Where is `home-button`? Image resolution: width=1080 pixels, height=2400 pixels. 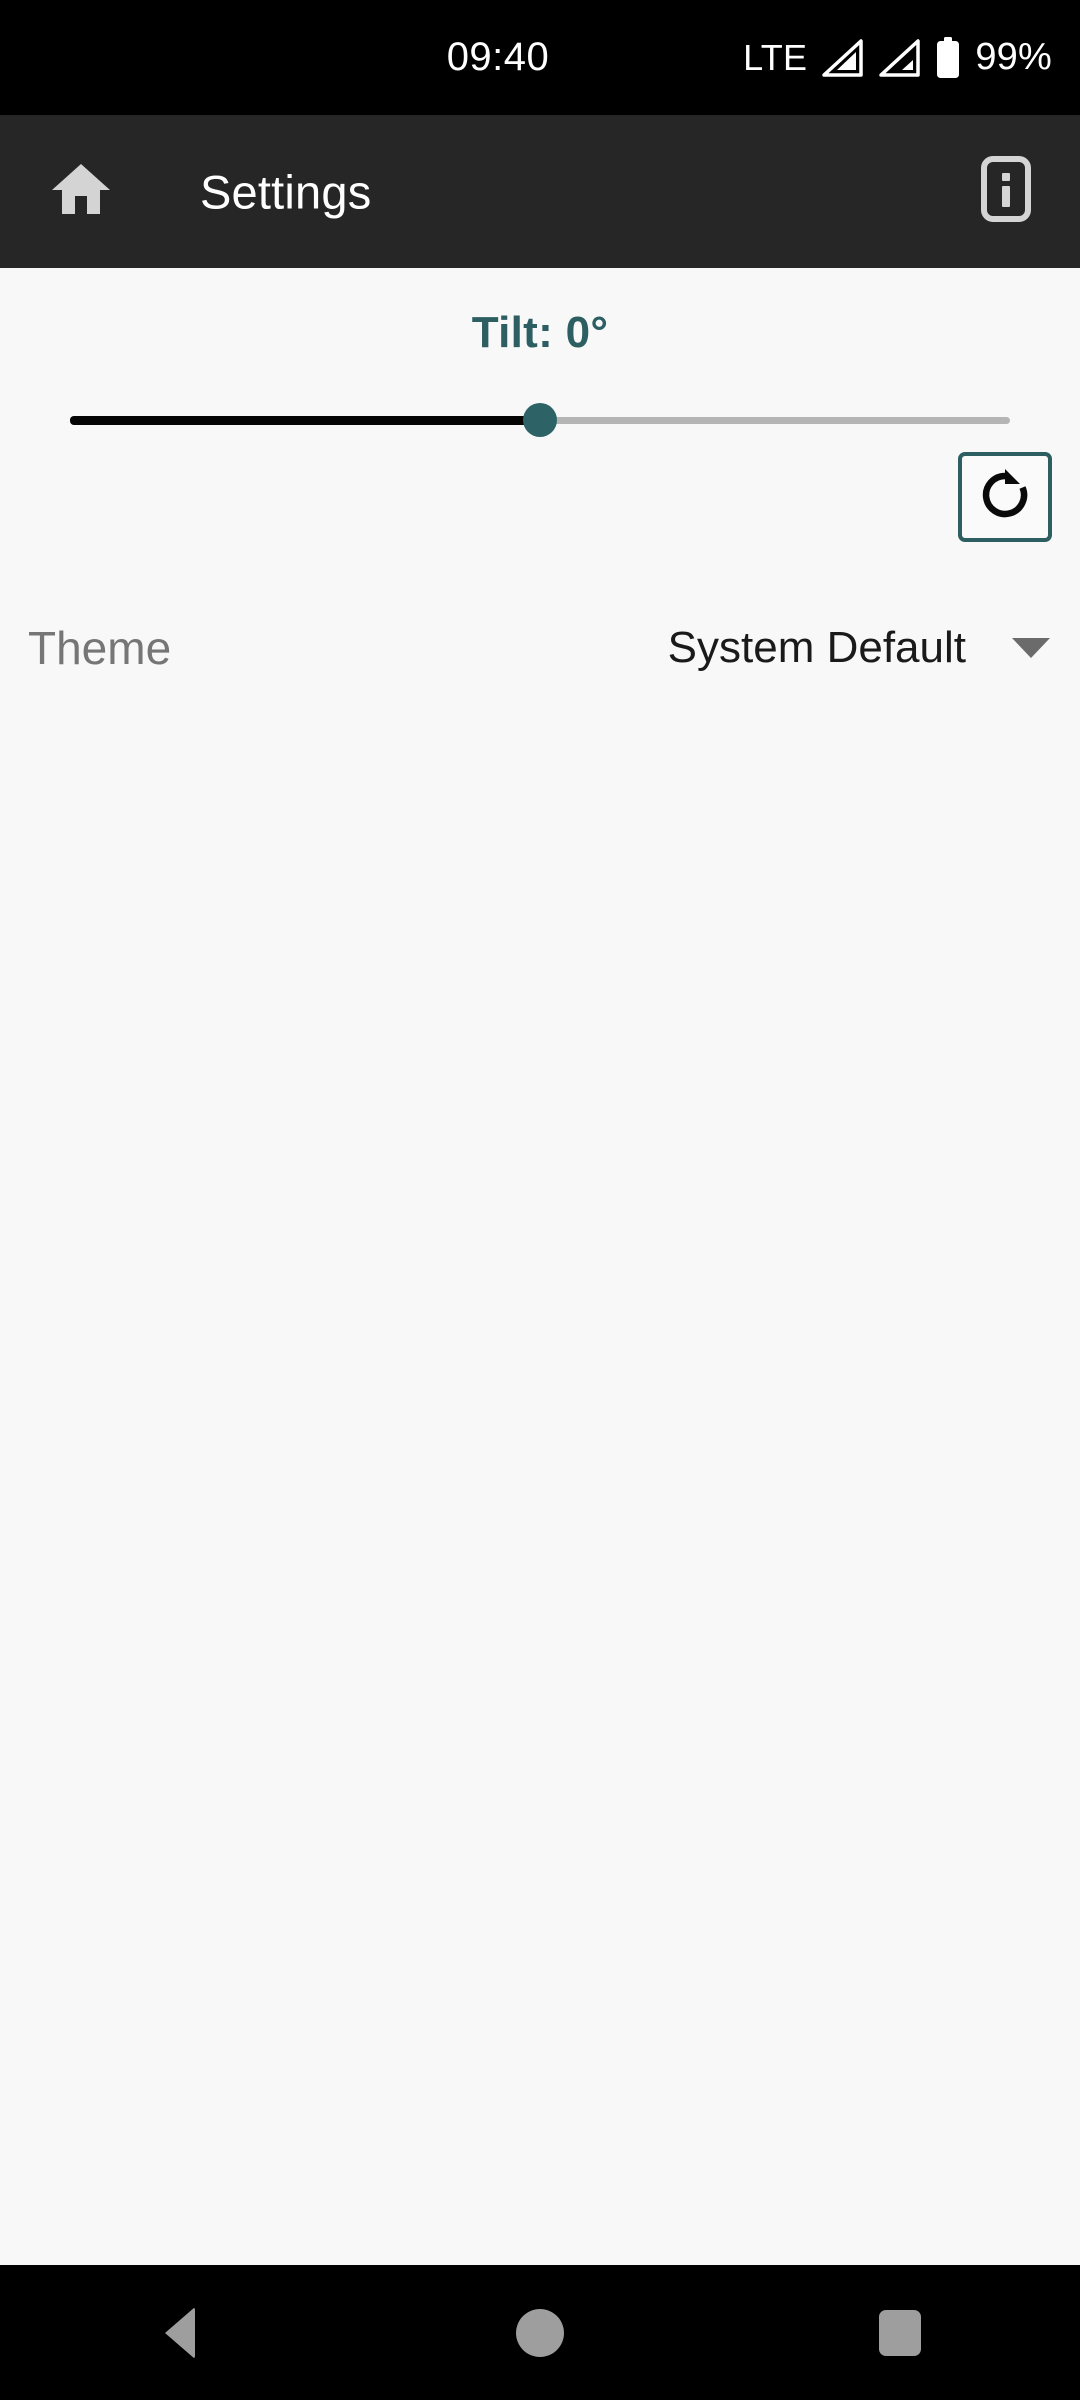 home-button is located at coordinates (81, 192).